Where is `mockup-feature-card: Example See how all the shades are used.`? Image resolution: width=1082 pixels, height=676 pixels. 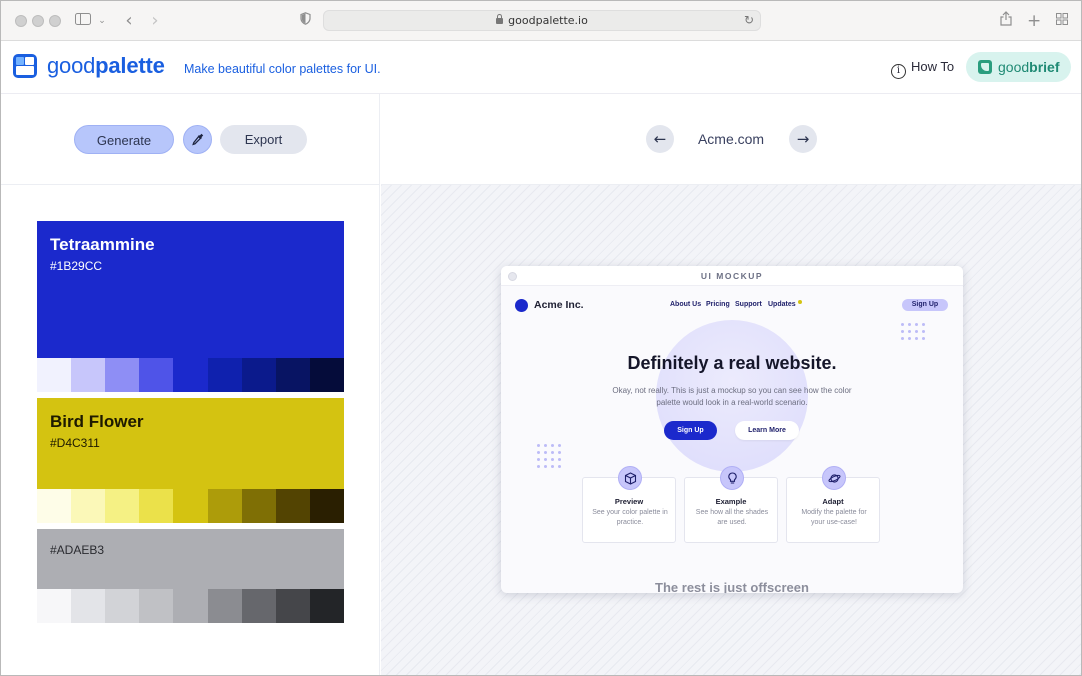 mockup-feature-card: Example See how all the shades are used. is located at coordinates (731, 504).